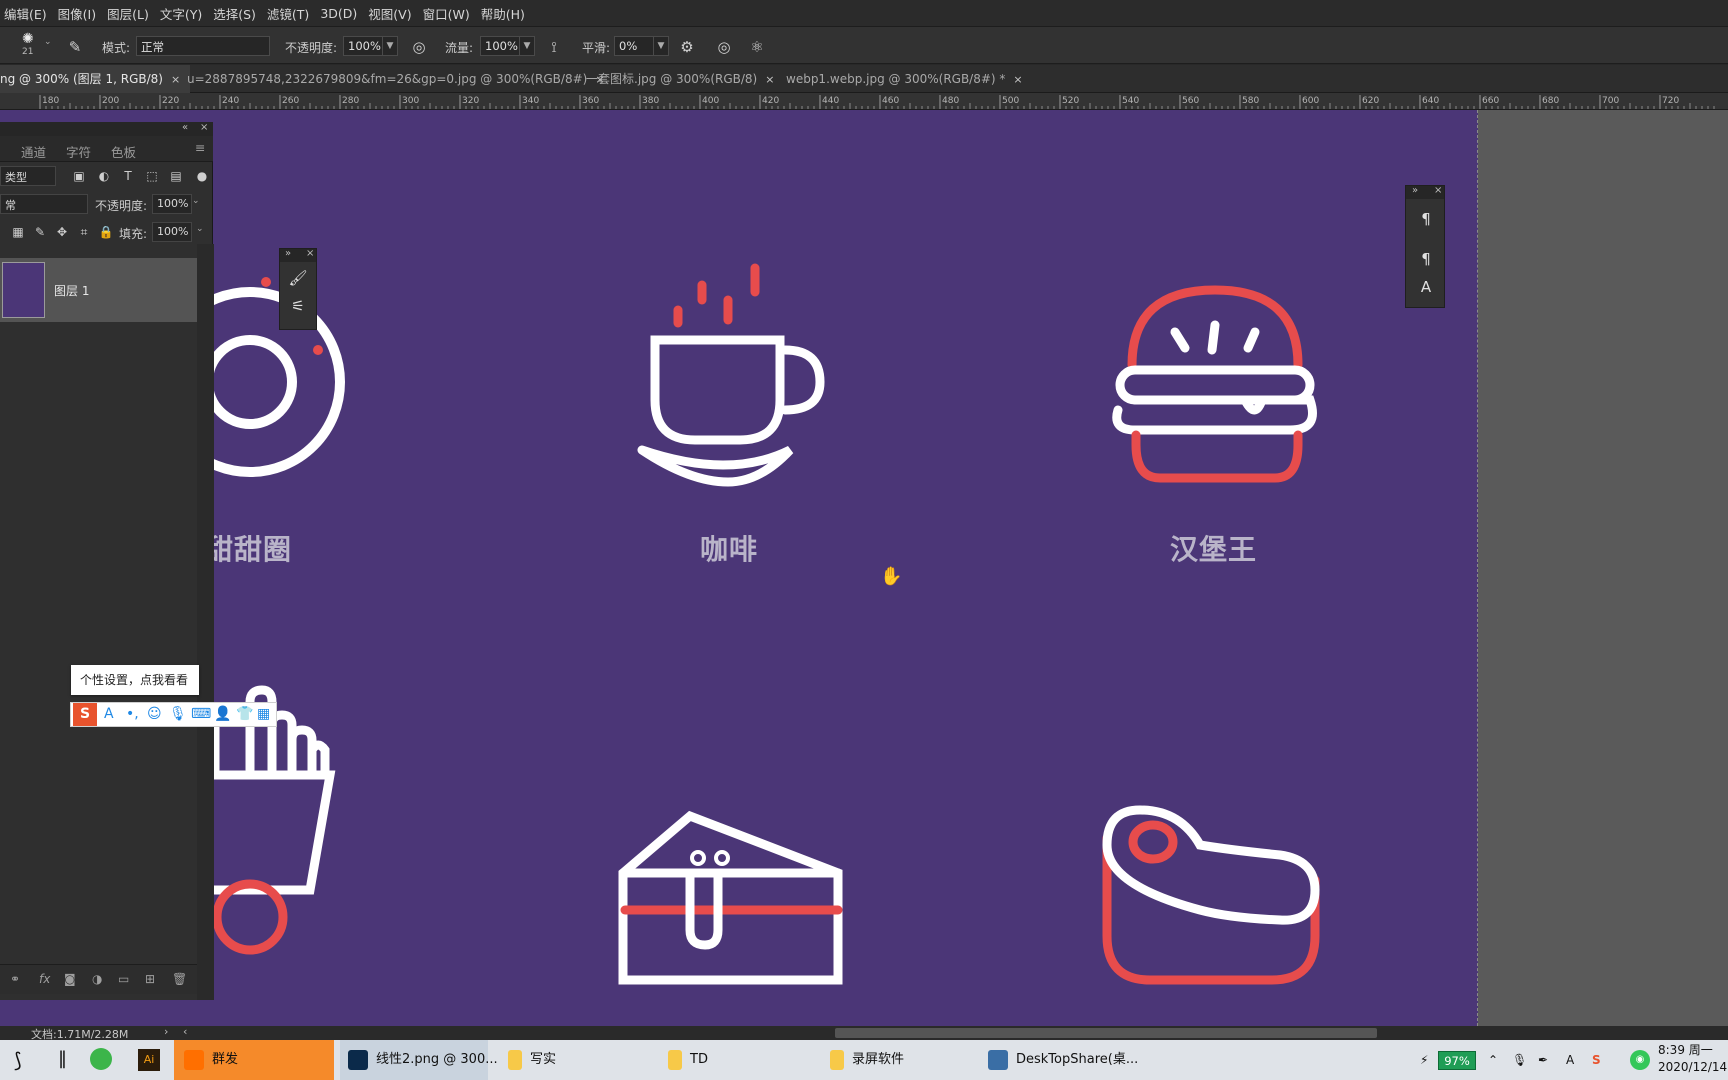 Image resolution: width=1728 pixels, height=1080 pixels. Describe the element at coordinates (109, 714) in the screenshot. I see `font-icon: A` at that location.